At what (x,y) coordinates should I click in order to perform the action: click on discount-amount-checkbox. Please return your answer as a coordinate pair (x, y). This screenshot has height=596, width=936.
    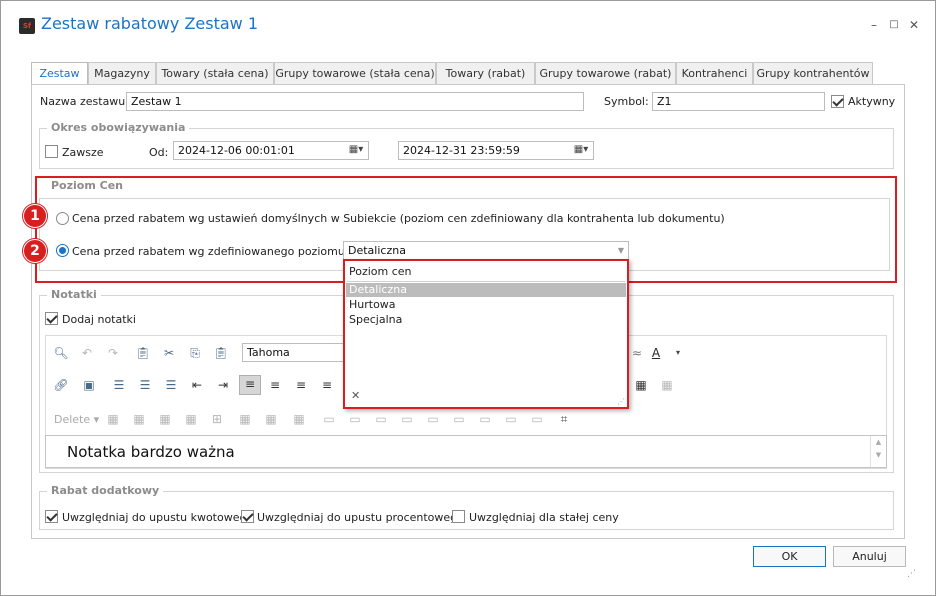
    Looking at the image, I should click on (51, 516).